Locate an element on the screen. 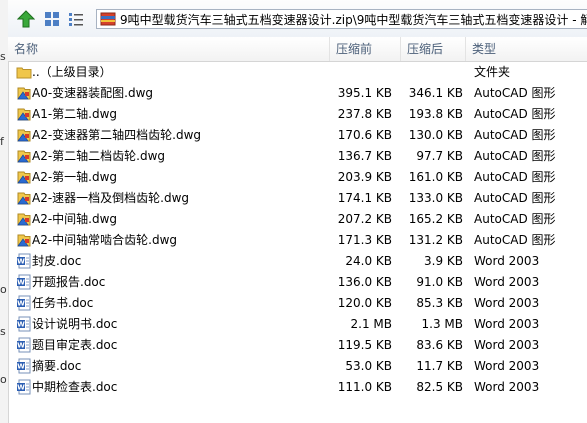 This screenshot has width=587, height=423. file-name: A0-变速器装配图.dwg is located at coordinates (93, 93).